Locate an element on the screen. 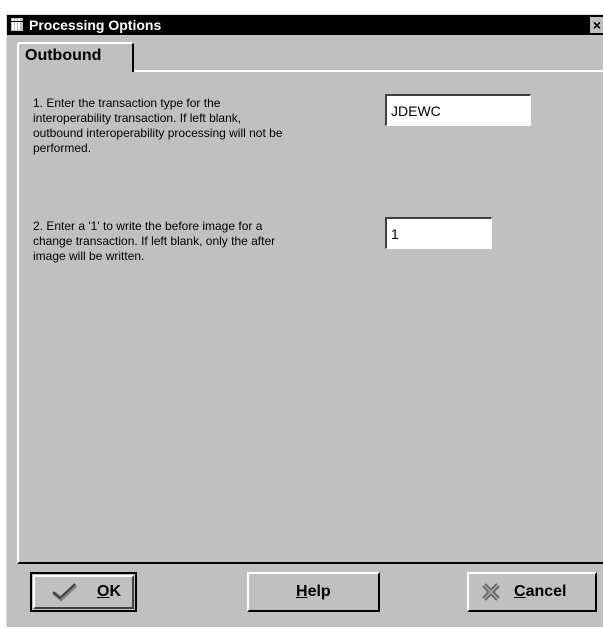 The width and height of the screenshot is (603, 629). cancel-x-icon is located at coordinates (491, 592).